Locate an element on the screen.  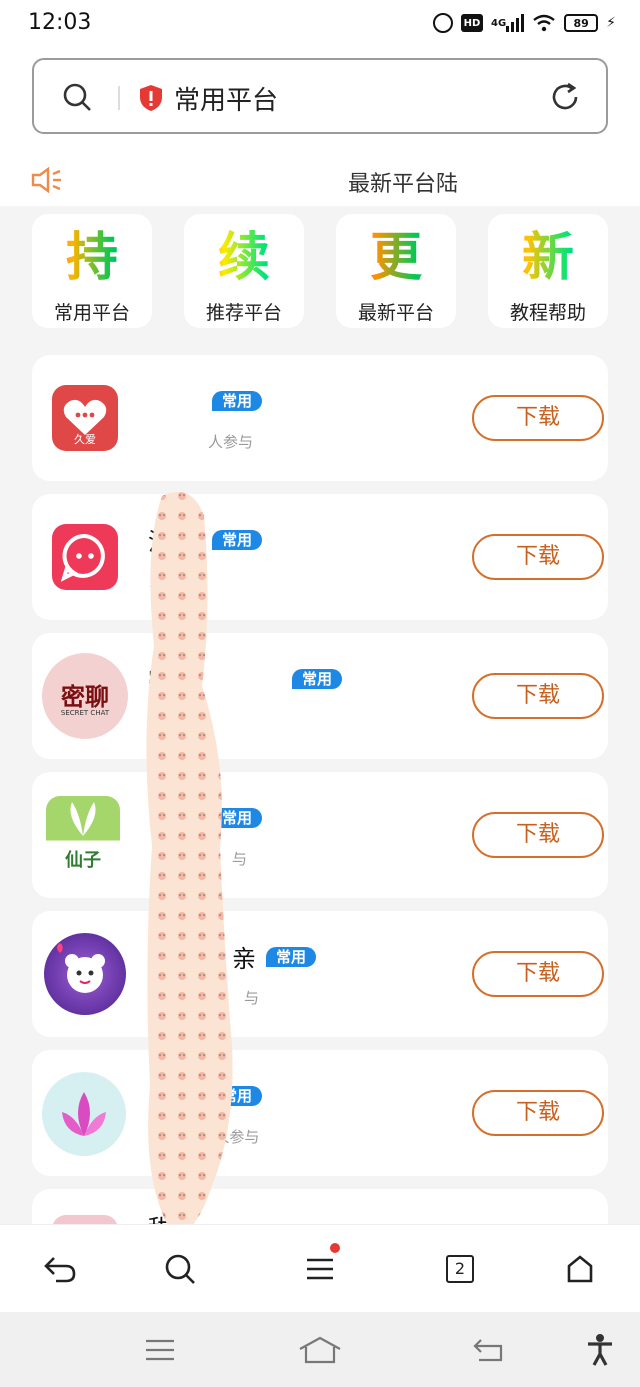
reload-icon is located at coordinates (565, 97).